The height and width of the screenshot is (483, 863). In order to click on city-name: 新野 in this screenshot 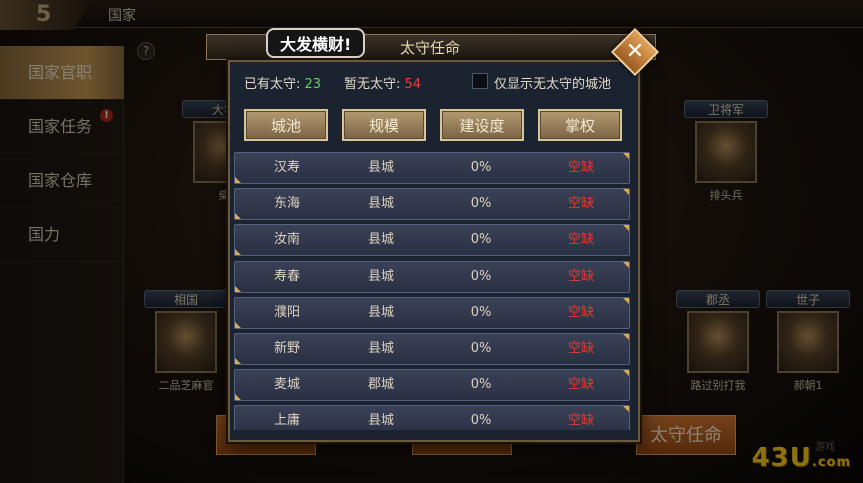, I will do `click(286, 348)`.